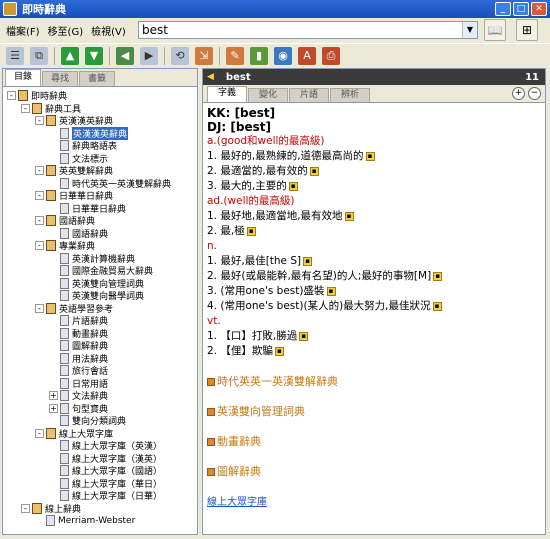 This screenshot has height=539, width=550. What do you see at coordinates (15, 55) in the screenshot?
I see `list-icon: ☰` at bounding box center [15, 55].